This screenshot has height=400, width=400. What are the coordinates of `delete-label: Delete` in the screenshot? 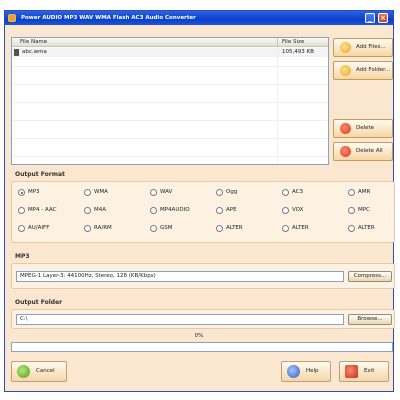 It's located at (365, 128).